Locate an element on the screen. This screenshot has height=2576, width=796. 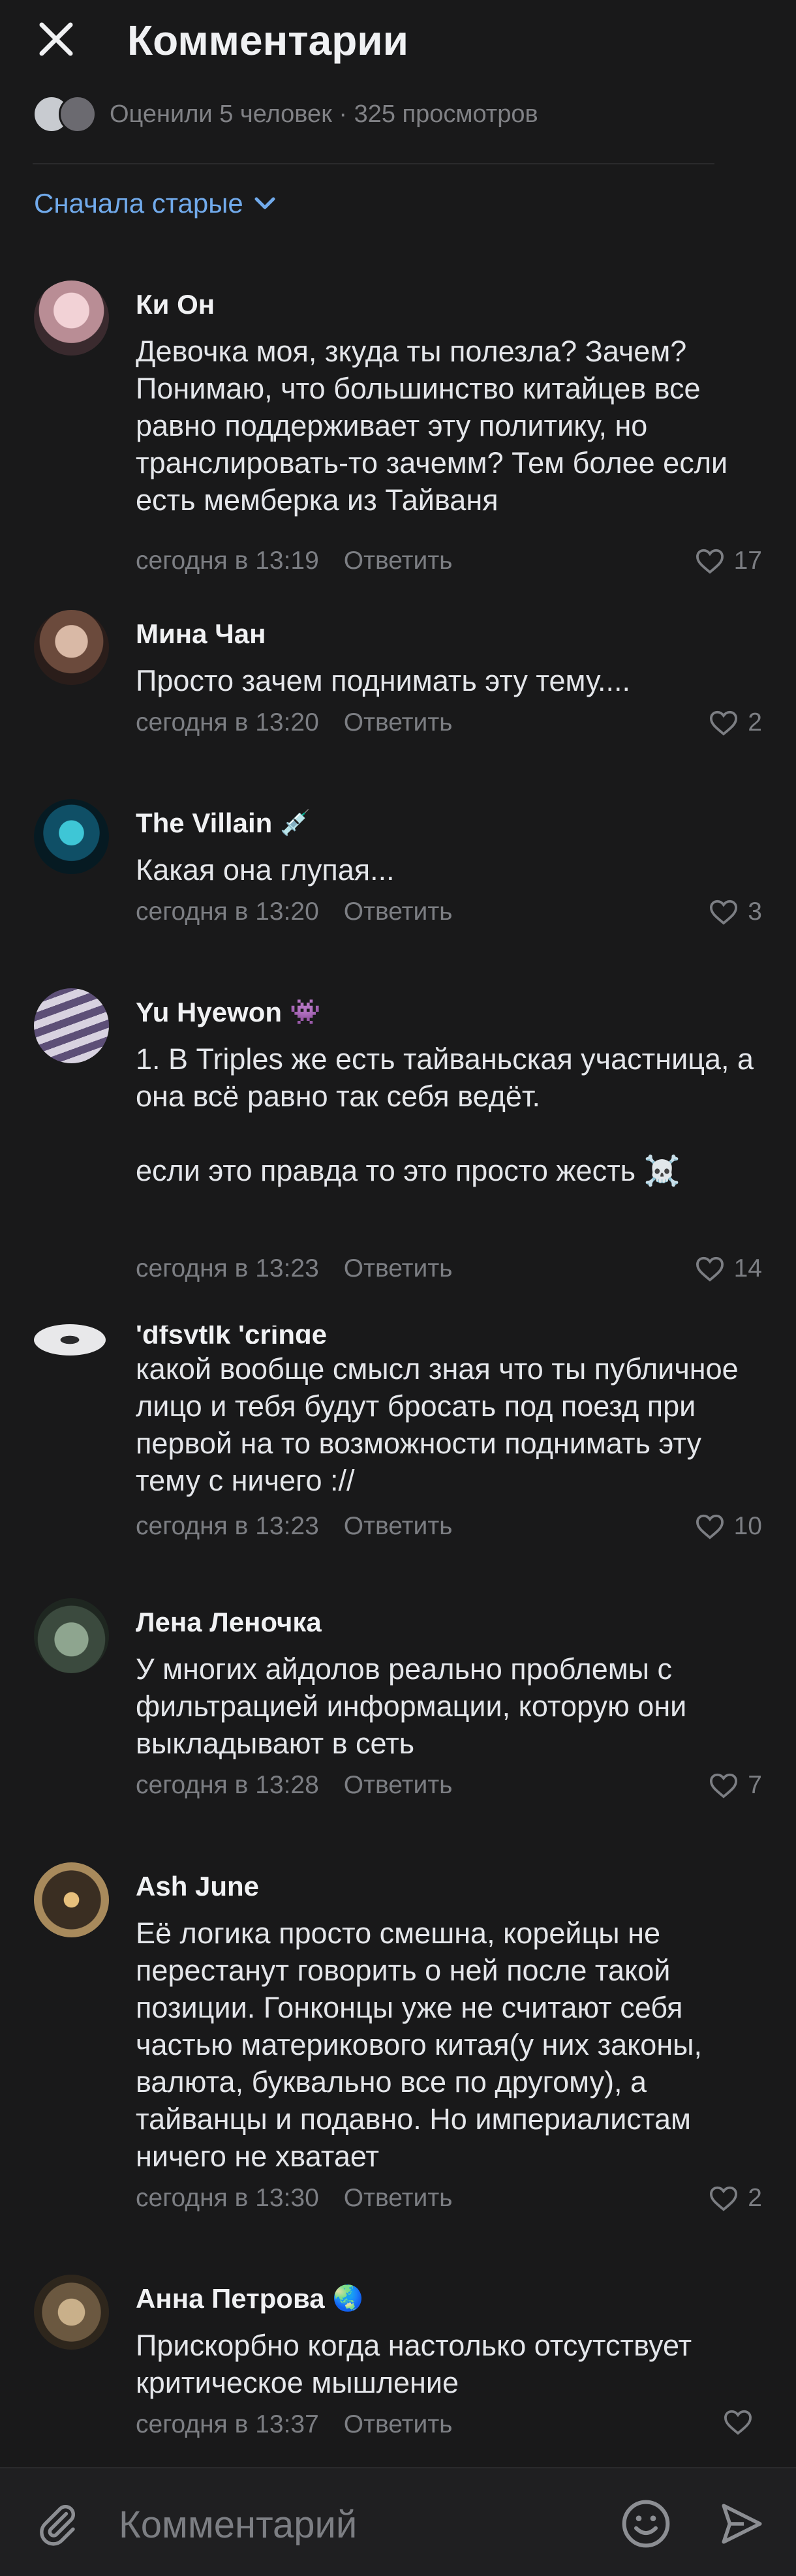
like-count: 3 is located at coordinates (755, 912).